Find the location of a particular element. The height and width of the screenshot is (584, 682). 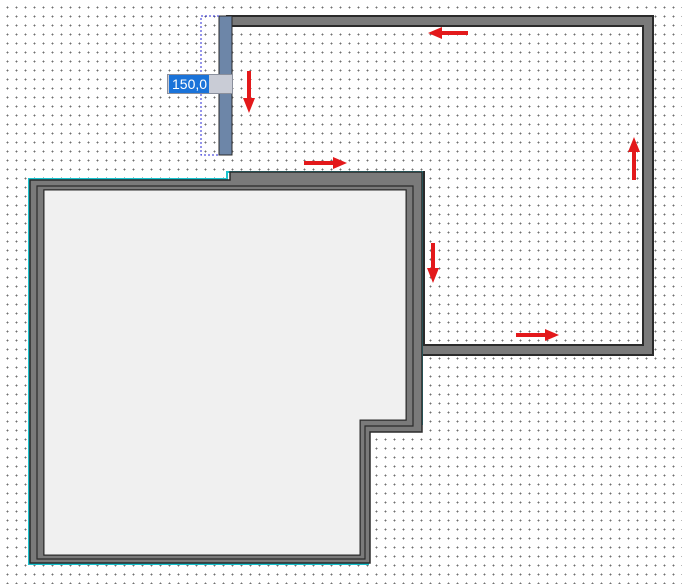

dimension-value: 150,0 is located at coordinates (189, 84).